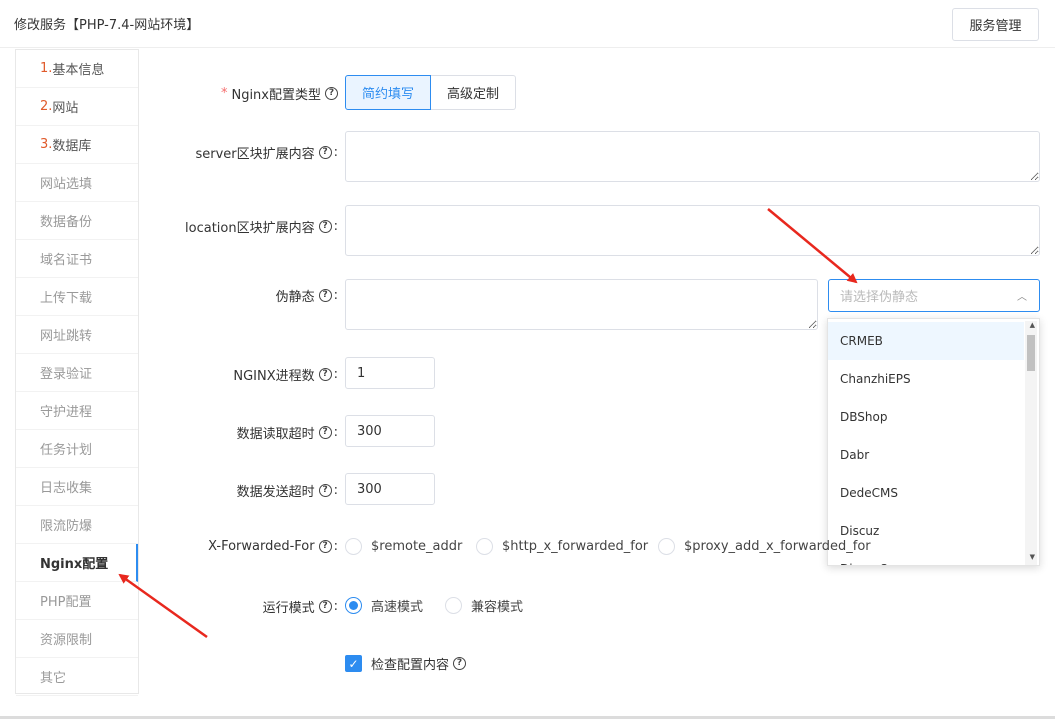  Describe the element at coordinates (384, 605) in the screenshot. I see `run-mode-fast-radio: 高速模式` at that location.